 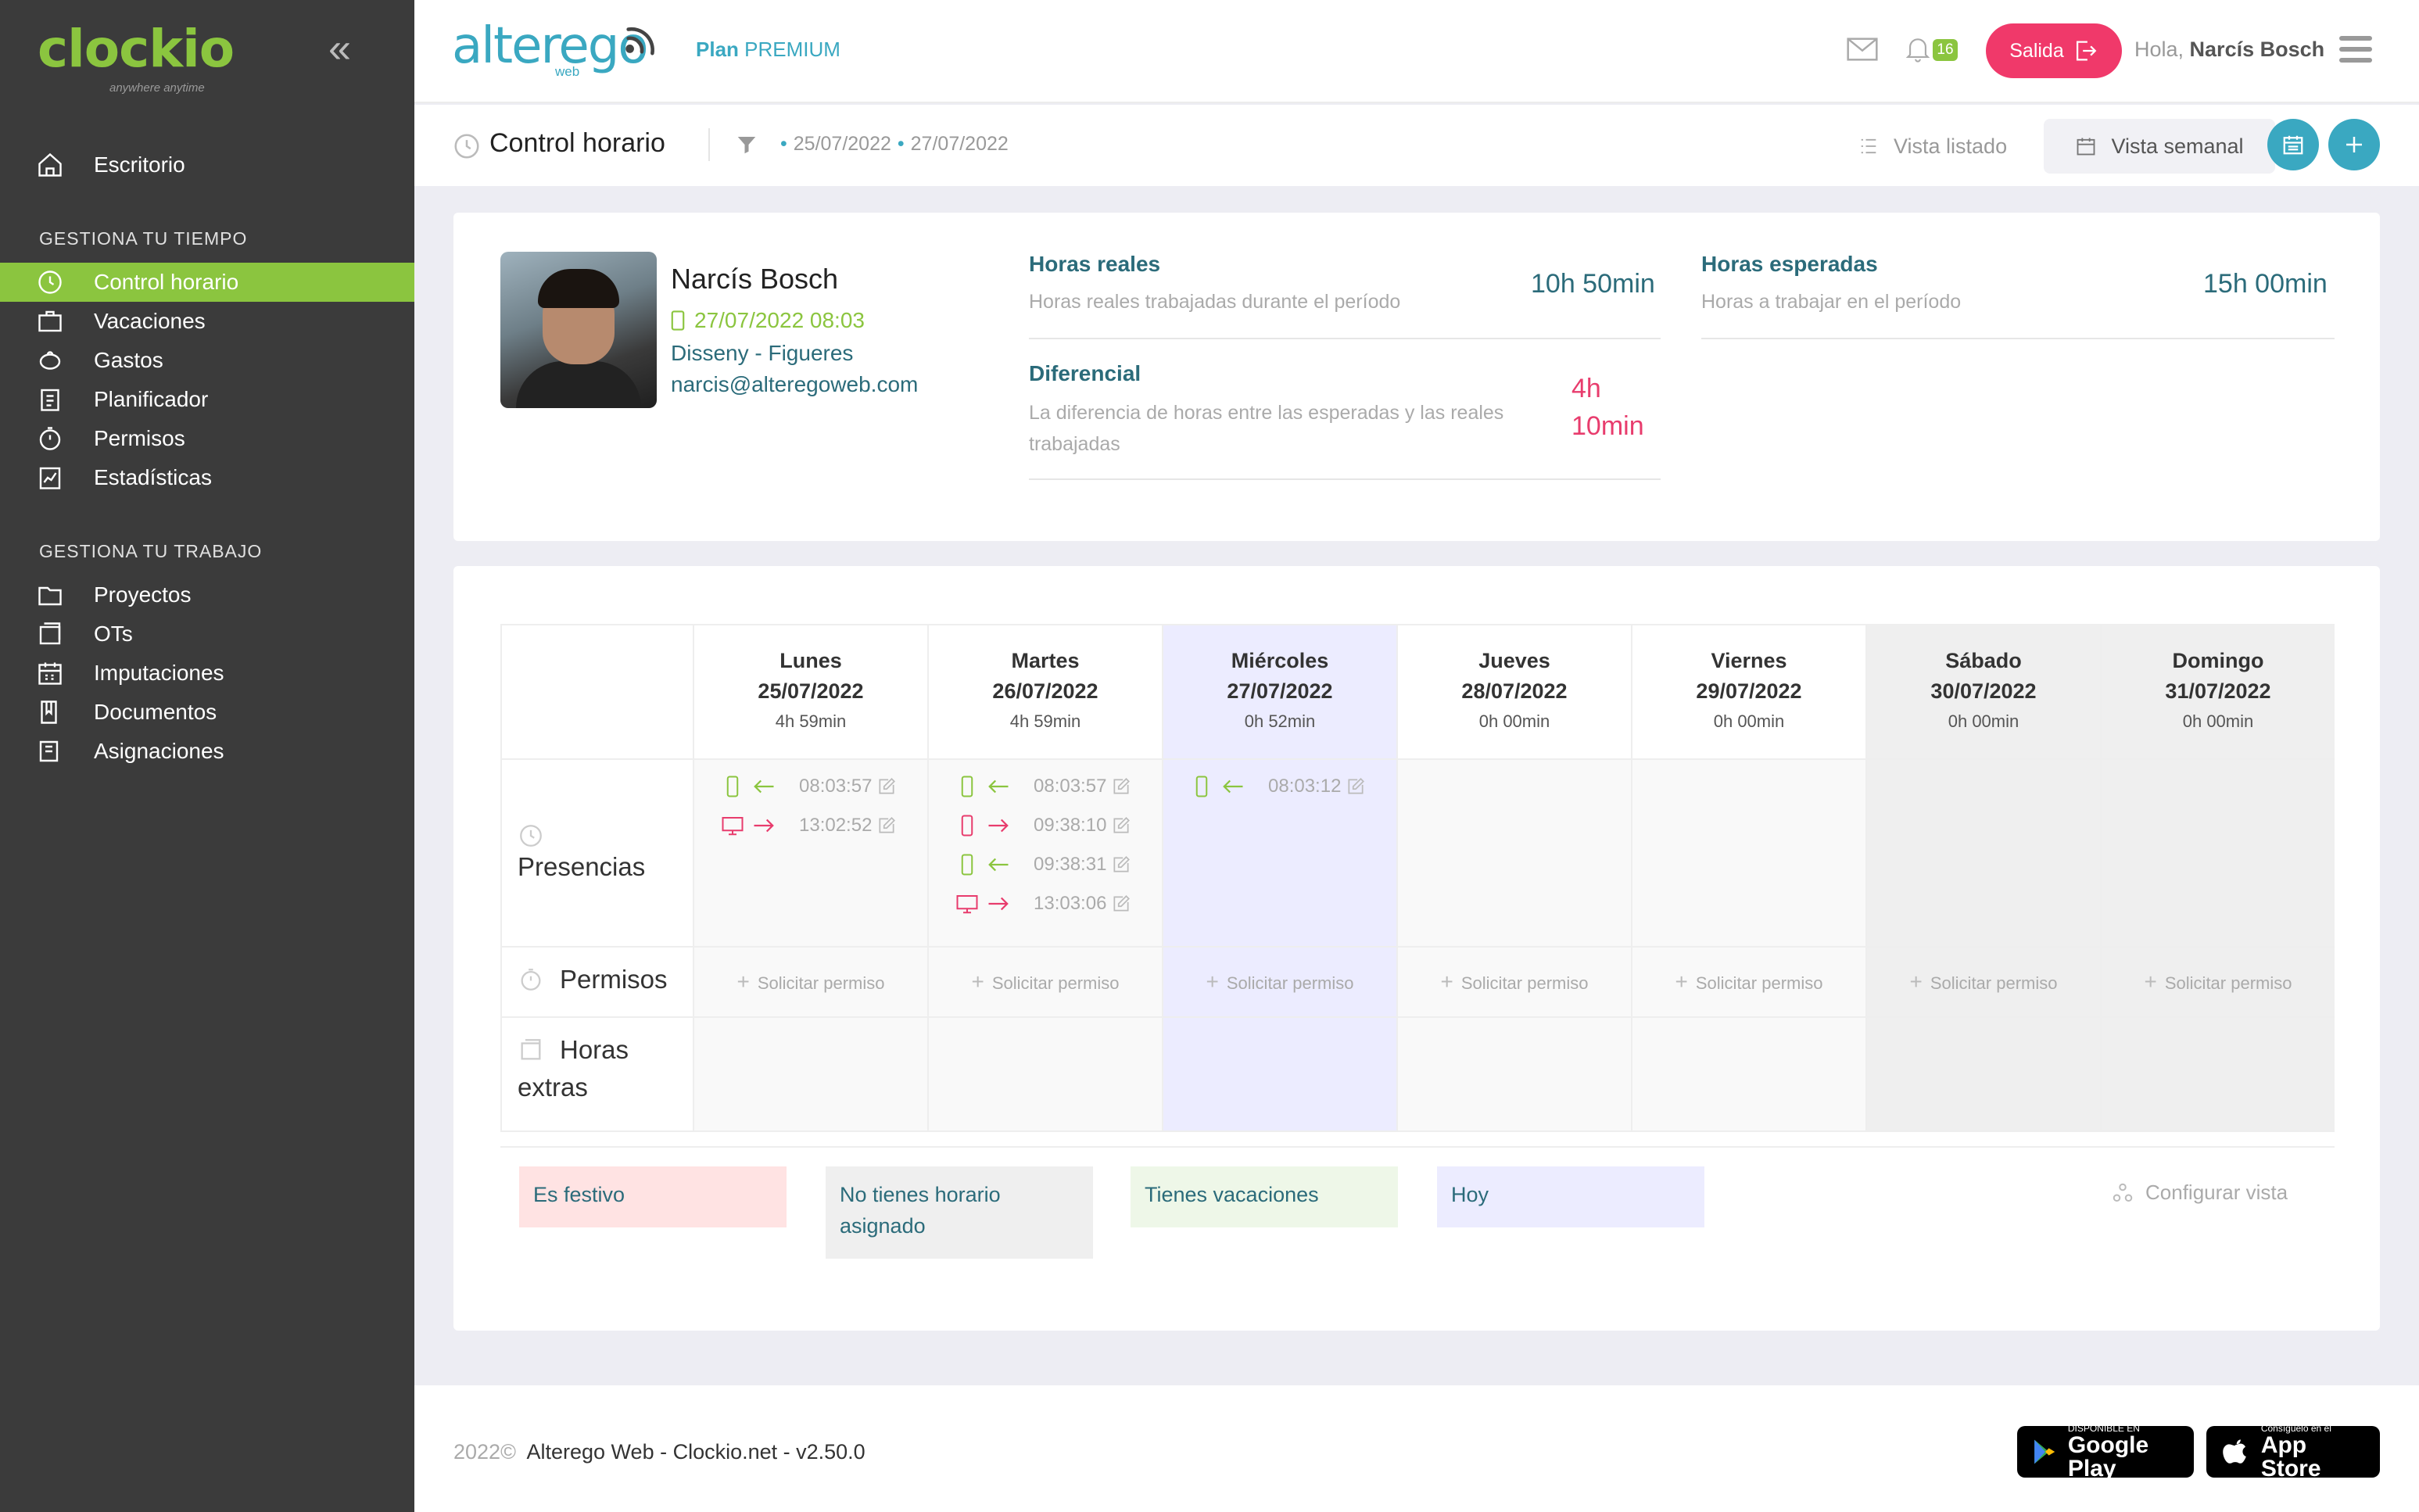 I want to click on exit-icon, so click(x=2086, y=51).